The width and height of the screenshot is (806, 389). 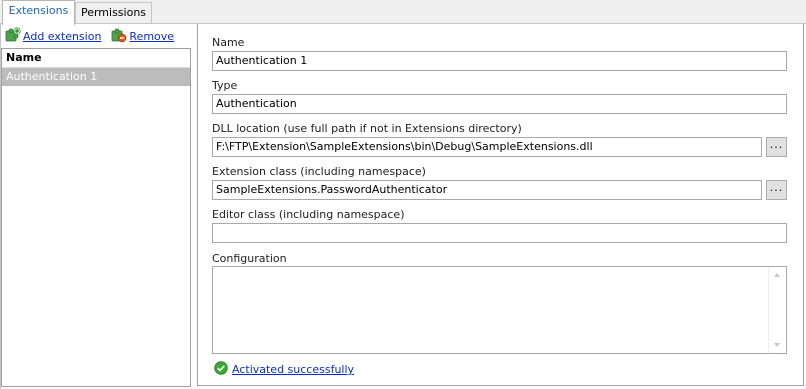 I want to click on tab-bar: Extensions Permissions, so click(x=403, y=12).